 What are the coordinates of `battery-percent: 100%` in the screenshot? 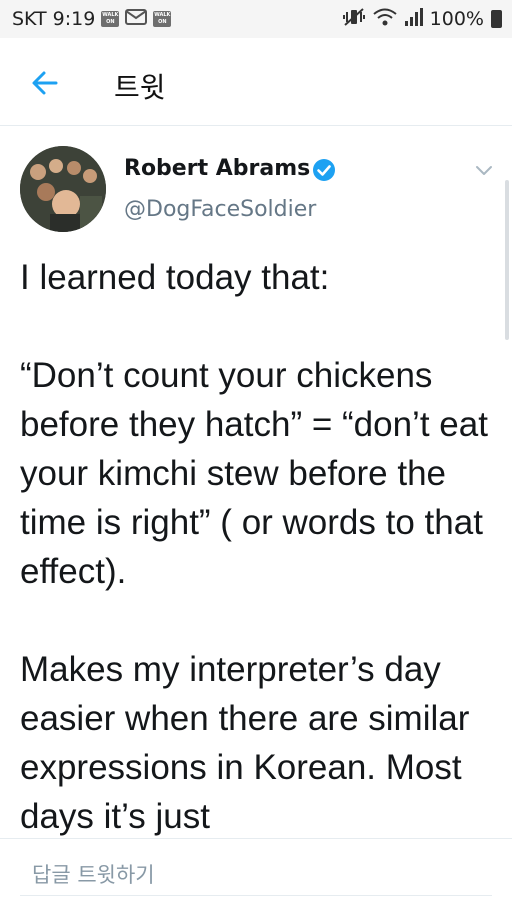 It's located at (456, 19).